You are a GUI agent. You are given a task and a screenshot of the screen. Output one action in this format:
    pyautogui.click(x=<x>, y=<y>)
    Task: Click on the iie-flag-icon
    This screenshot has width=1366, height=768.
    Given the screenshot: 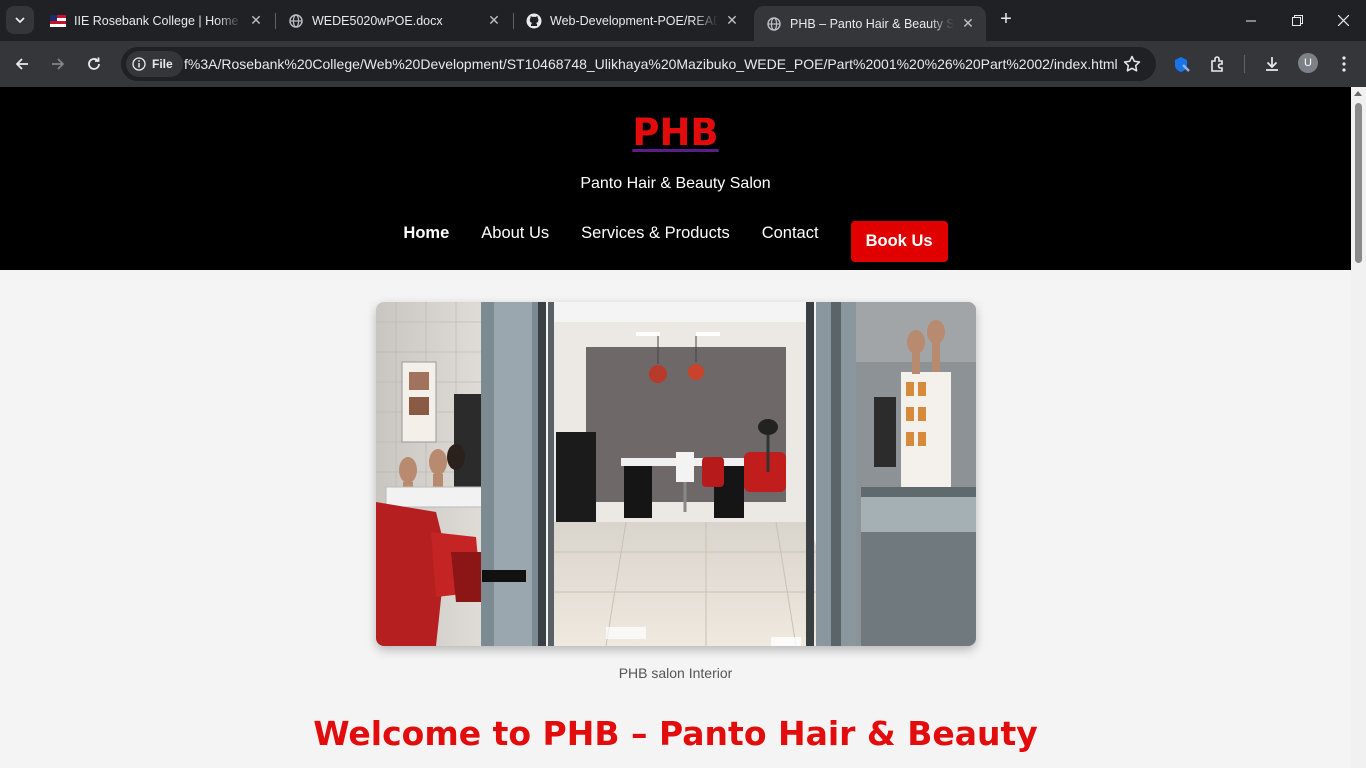 What is the action you would take?
    pyautogui.click(x=58, y=21)
    